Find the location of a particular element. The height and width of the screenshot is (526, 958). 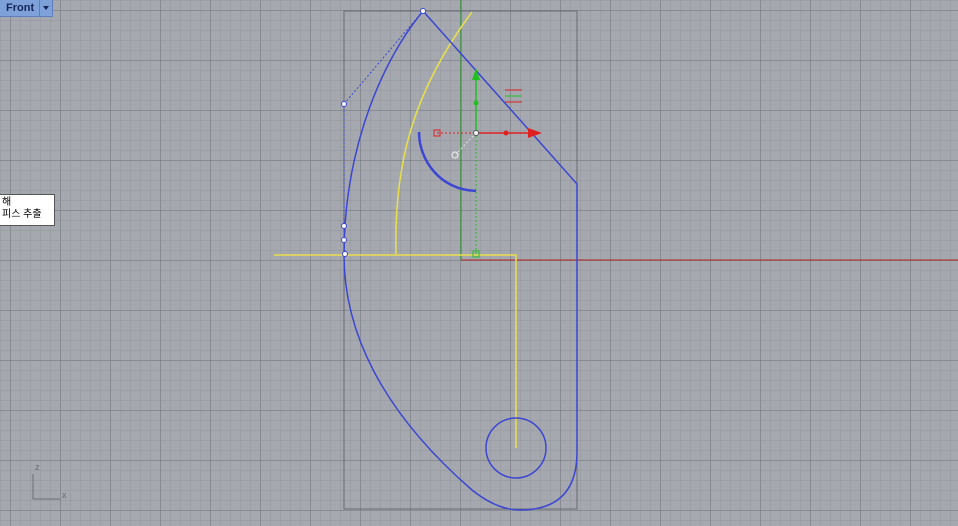

chevron-down-icon is located at coordinates (46, 8).